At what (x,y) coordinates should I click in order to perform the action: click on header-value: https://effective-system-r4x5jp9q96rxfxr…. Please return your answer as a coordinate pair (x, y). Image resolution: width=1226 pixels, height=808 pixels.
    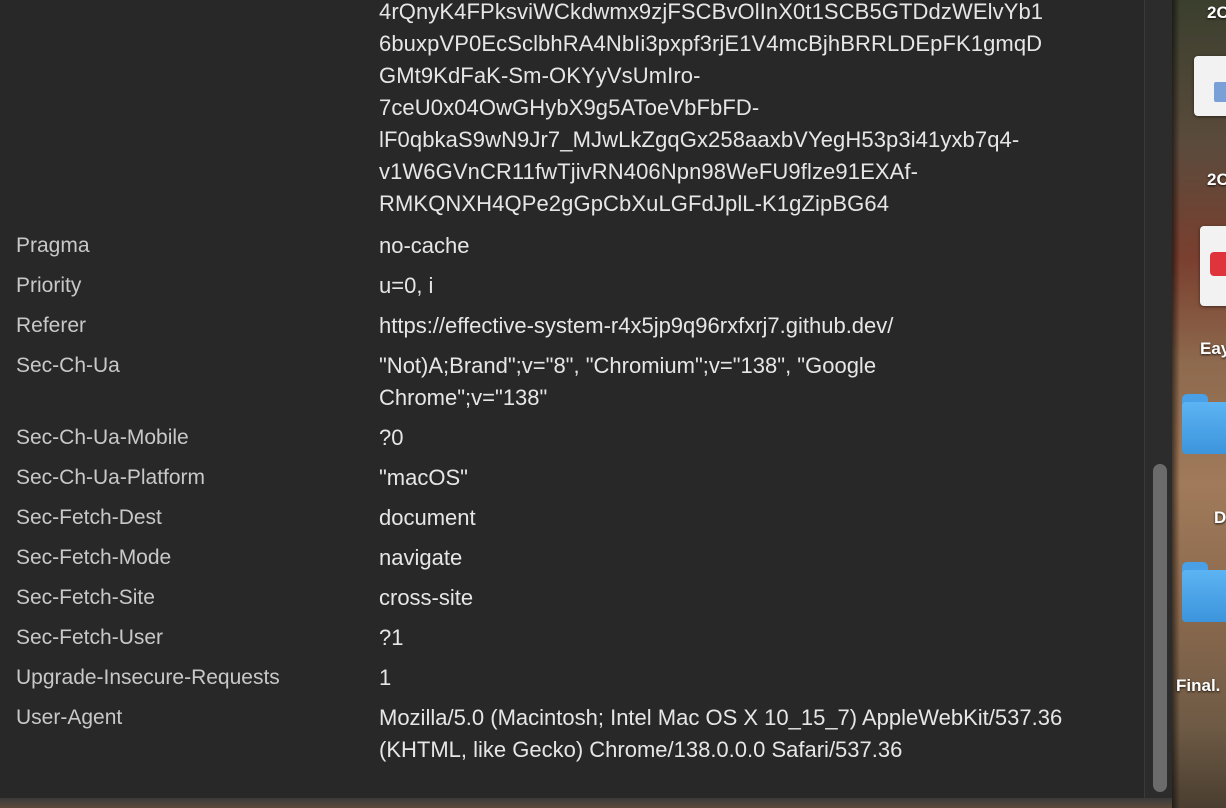
    Looking at the image, I should click on (636, 325).